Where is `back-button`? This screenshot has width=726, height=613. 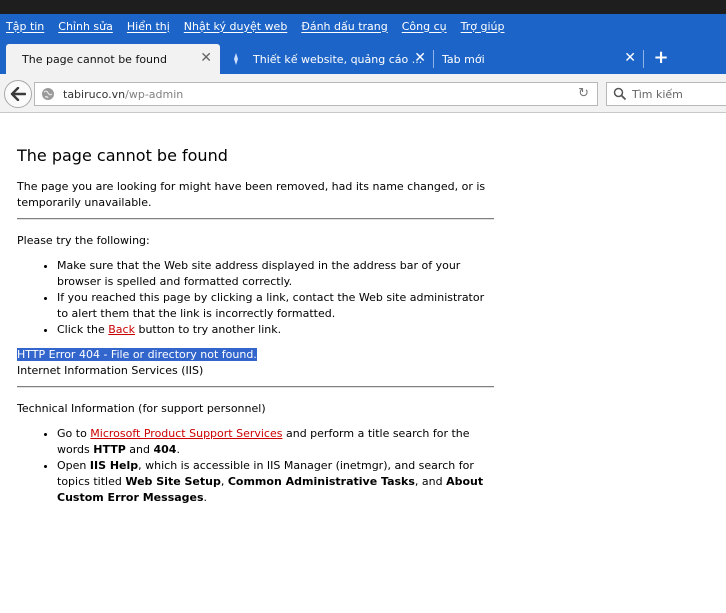
back-button is located at coordinates (18, 94).